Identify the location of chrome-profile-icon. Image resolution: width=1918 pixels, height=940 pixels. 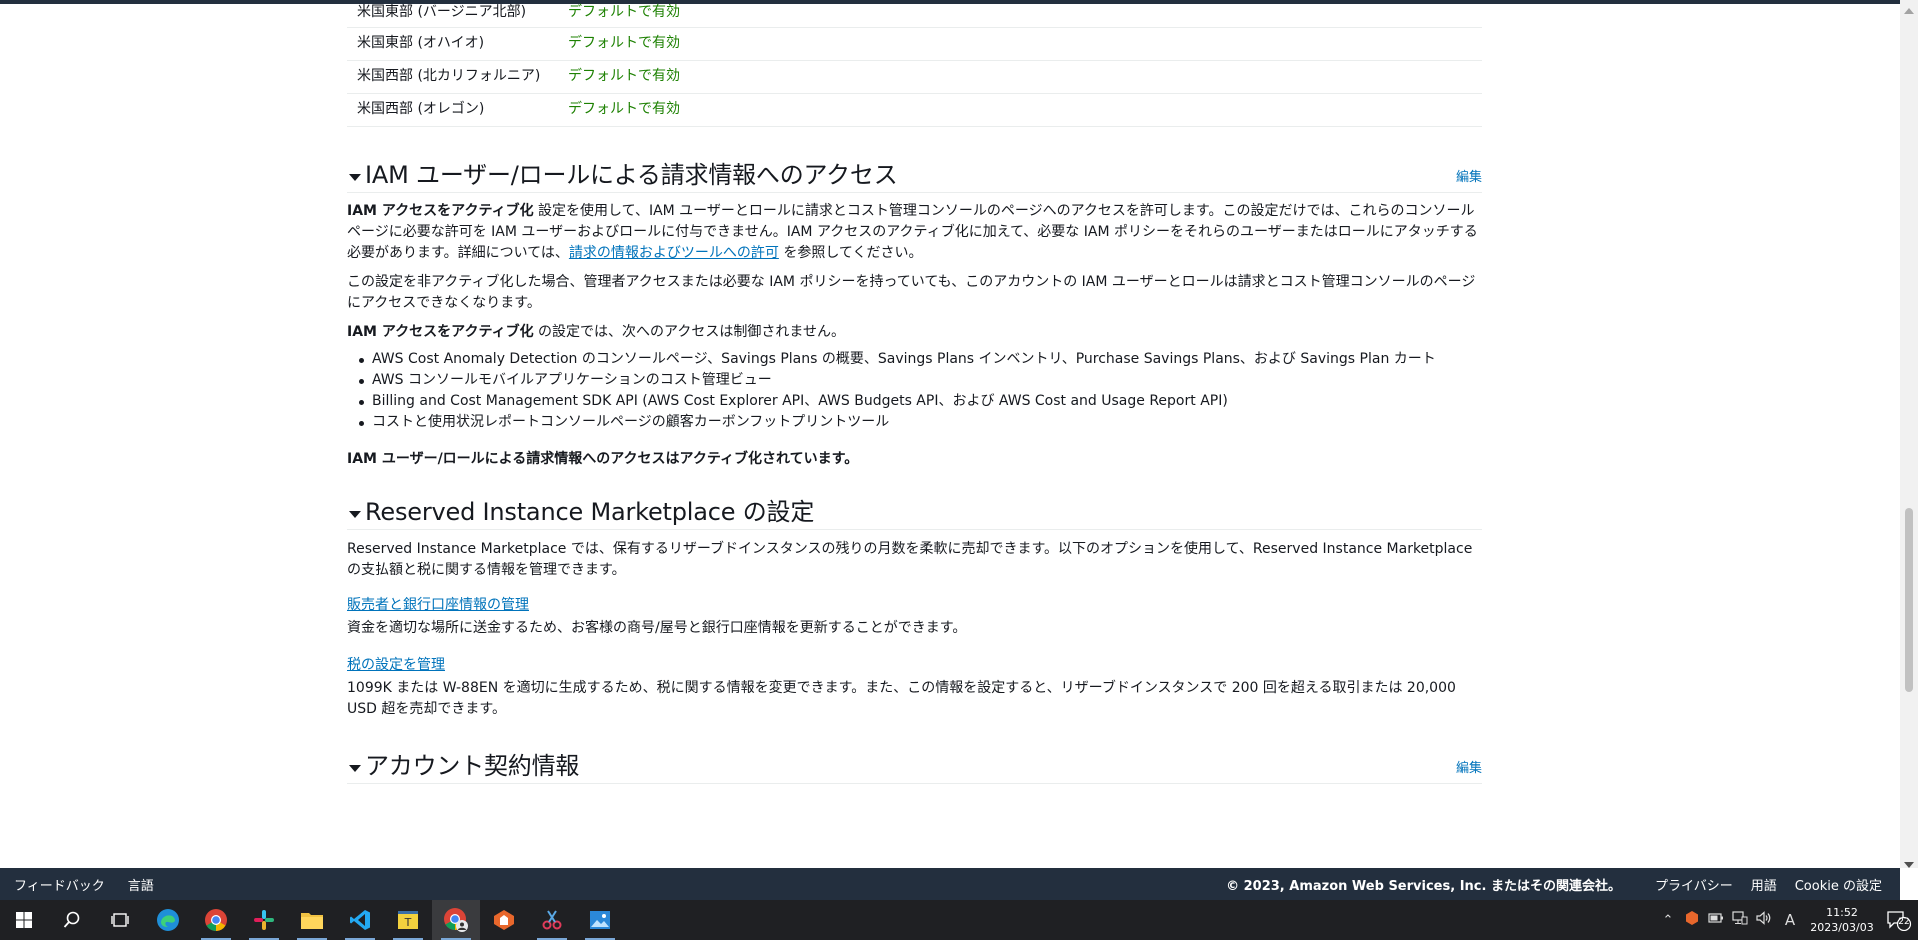
(456, 920).